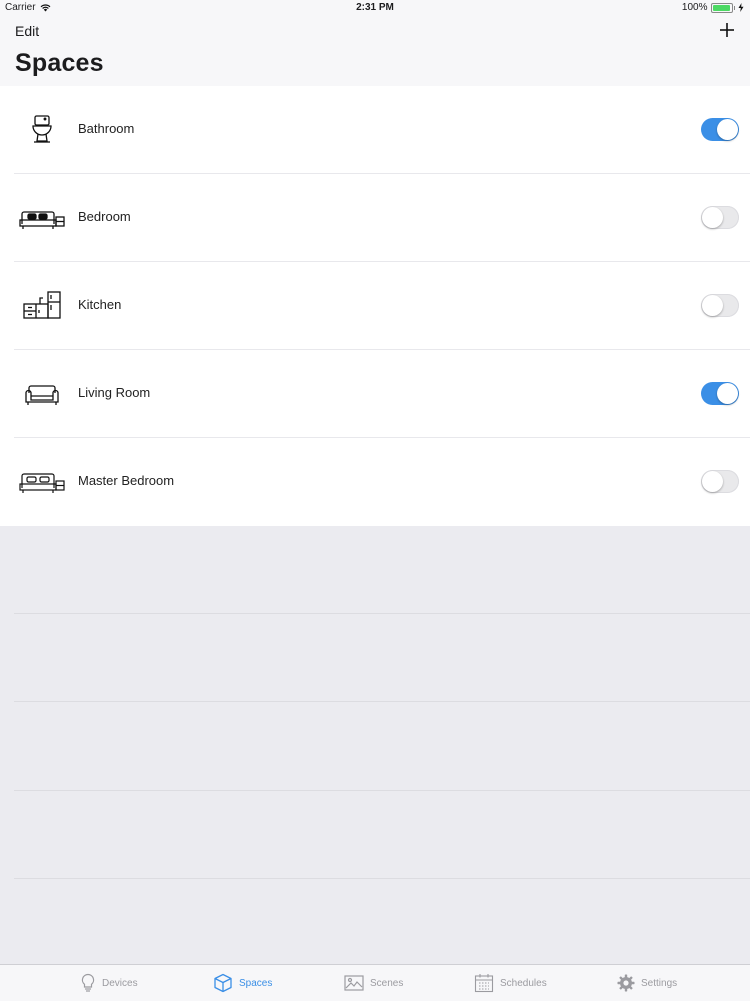  What do you see at coordinates (523, 983) in the screenshot?
I see `tab-label: Schedules` at bounding box center [523, 983].